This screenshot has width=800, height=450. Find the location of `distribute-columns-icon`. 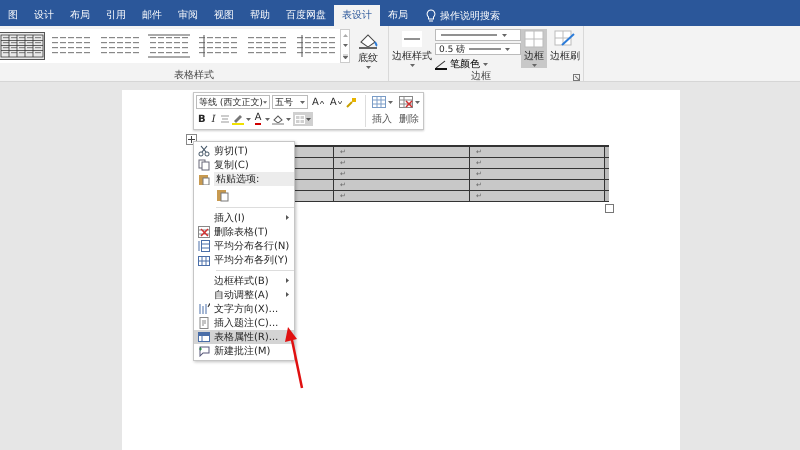

distribute-columns-icon is located at coordinates (204, 260).